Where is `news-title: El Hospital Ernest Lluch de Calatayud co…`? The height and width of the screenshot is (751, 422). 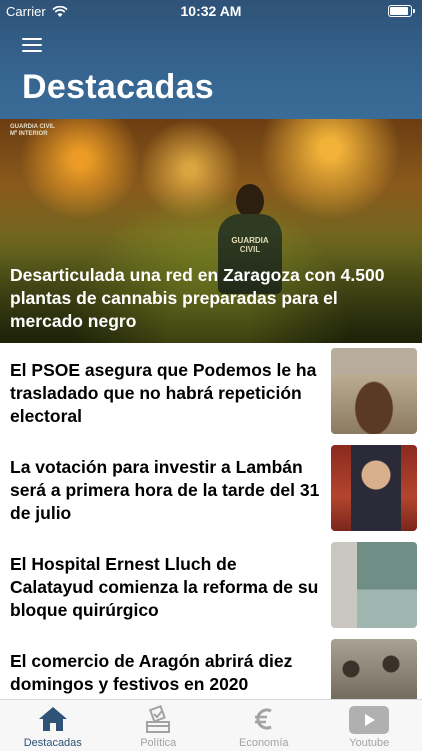
news-title: El Hospital Ernest Lluch de Calatayud co… is located at coordinates (165, 587).